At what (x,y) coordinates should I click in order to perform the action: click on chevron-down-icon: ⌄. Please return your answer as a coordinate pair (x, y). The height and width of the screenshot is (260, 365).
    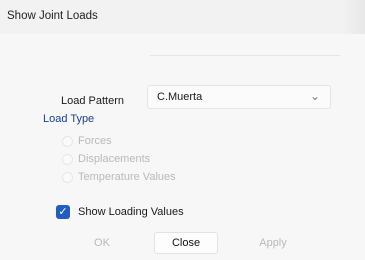
    Looking at the image, I should click on (314, 96).